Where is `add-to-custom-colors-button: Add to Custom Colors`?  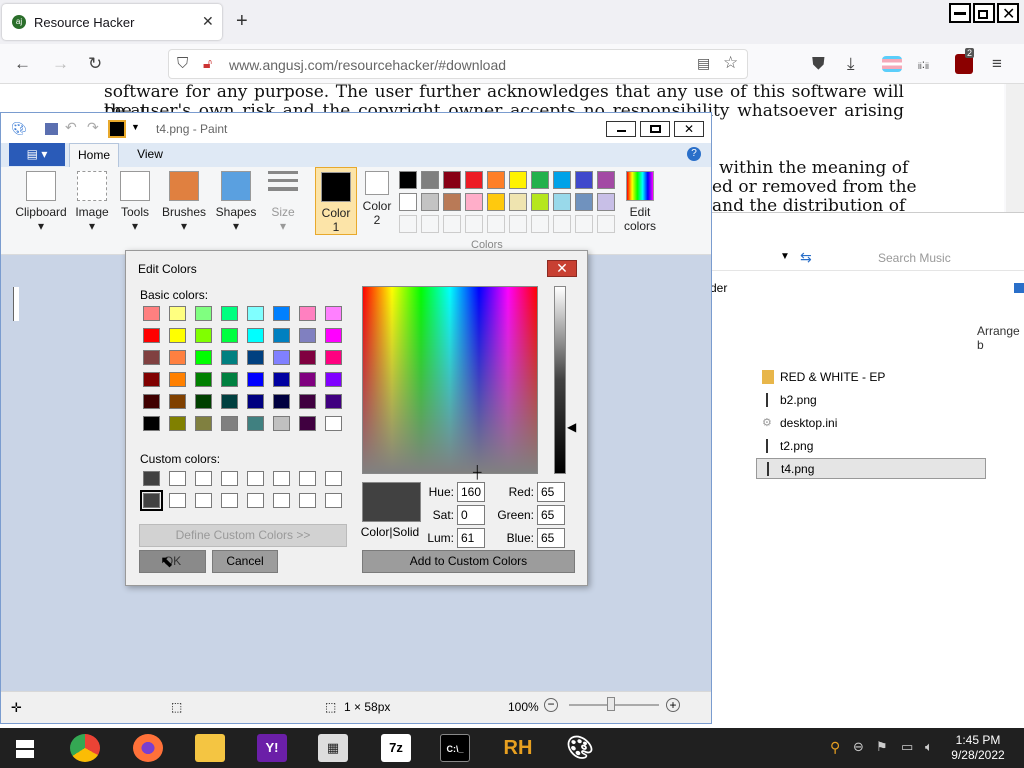
add-to-custom-colors-button: Add to Custom Colors is located at coordinates (468, 561).